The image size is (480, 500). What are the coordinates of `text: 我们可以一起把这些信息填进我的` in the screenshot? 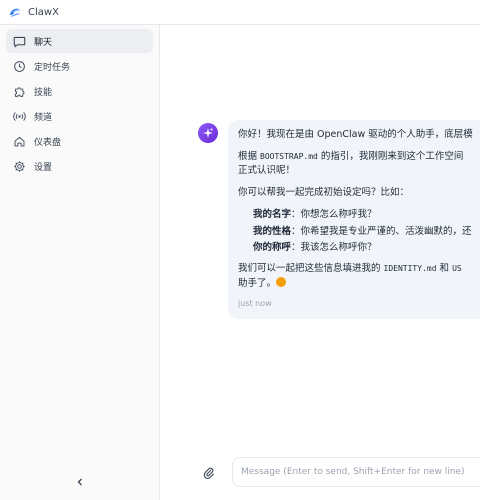 It's located at (311, 269).